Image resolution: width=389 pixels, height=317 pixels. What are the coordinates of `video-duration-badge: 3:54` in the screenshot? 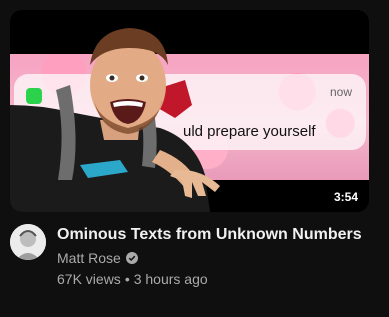 It's located at (345, 197).